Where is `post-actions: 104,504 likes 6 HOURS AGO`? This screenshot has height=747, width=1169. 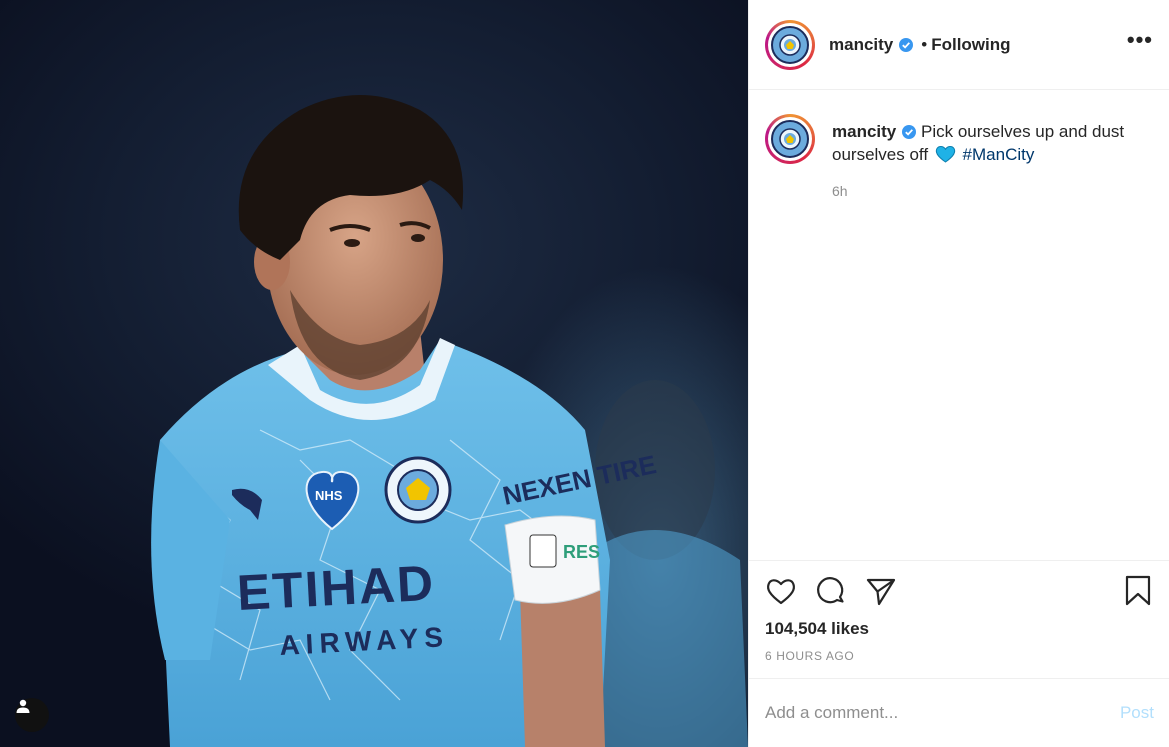 post-actions: 104,504 likes 6 HOURS AGO is located at coordinates (959, 619).